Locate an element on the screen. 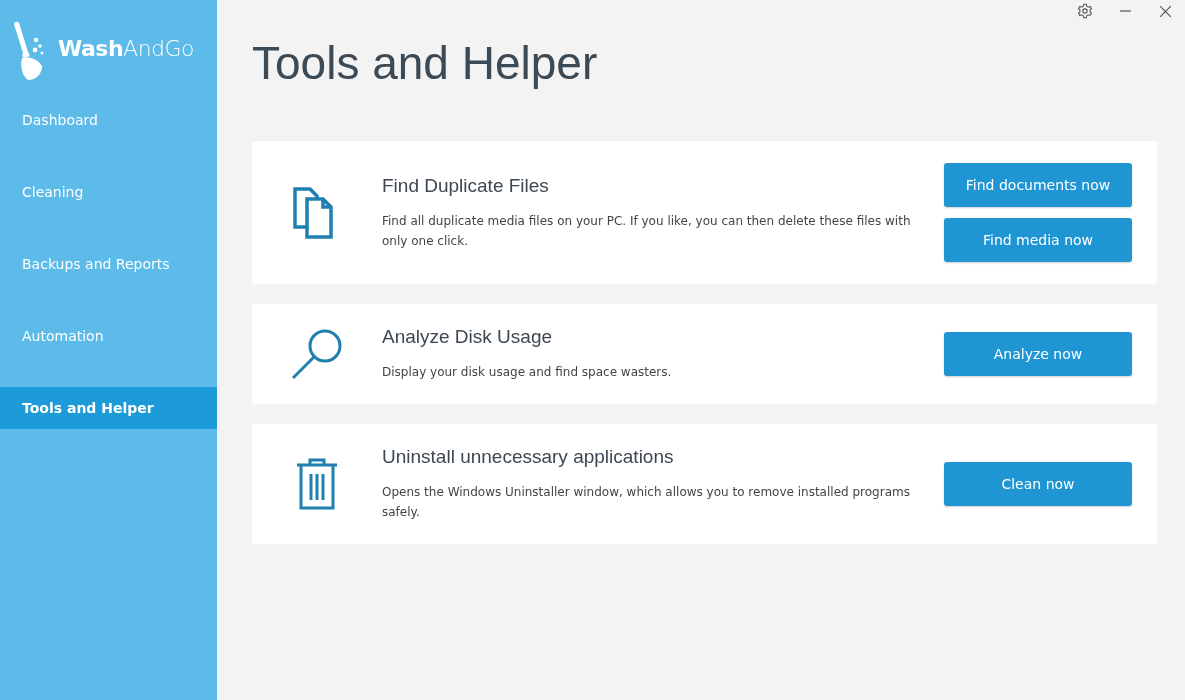 The width and height of the screenshot is (1185, 700). settings-icon is located at coordinates (1085, 11).